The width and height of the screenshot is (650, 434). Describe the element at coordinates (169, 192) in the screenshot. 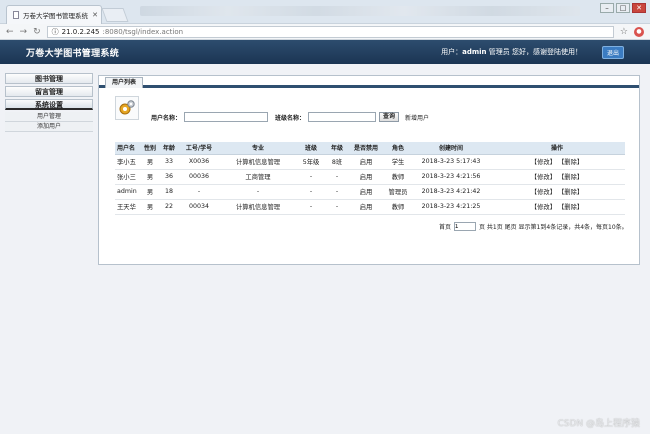

I see `cell-age: 18` at that location.